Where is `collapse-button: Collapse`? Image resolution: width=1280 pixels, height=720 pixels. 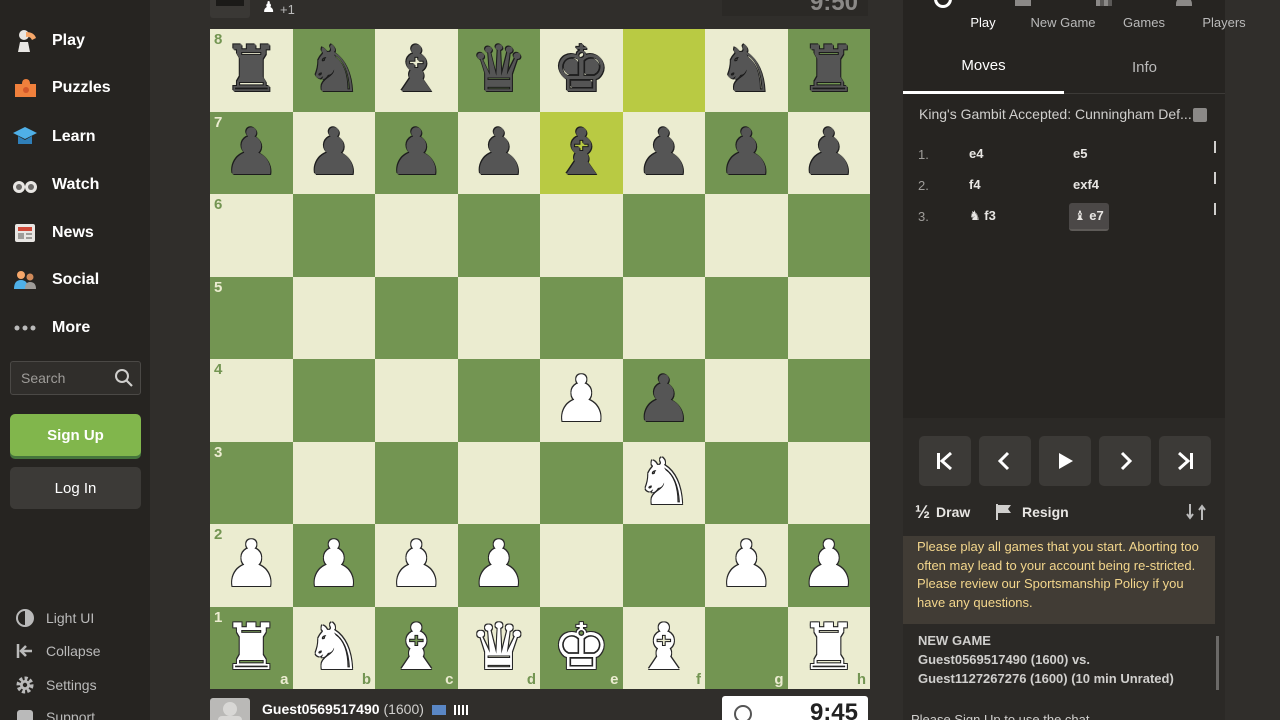
collapse-button: Collapse is located at coordinates (57, 651).